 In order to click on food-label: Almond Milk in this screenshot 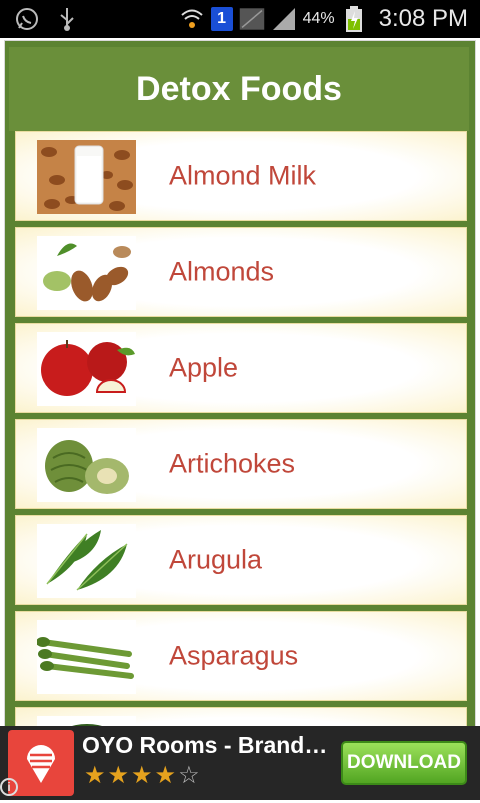, I will do `click(243, 175)`.